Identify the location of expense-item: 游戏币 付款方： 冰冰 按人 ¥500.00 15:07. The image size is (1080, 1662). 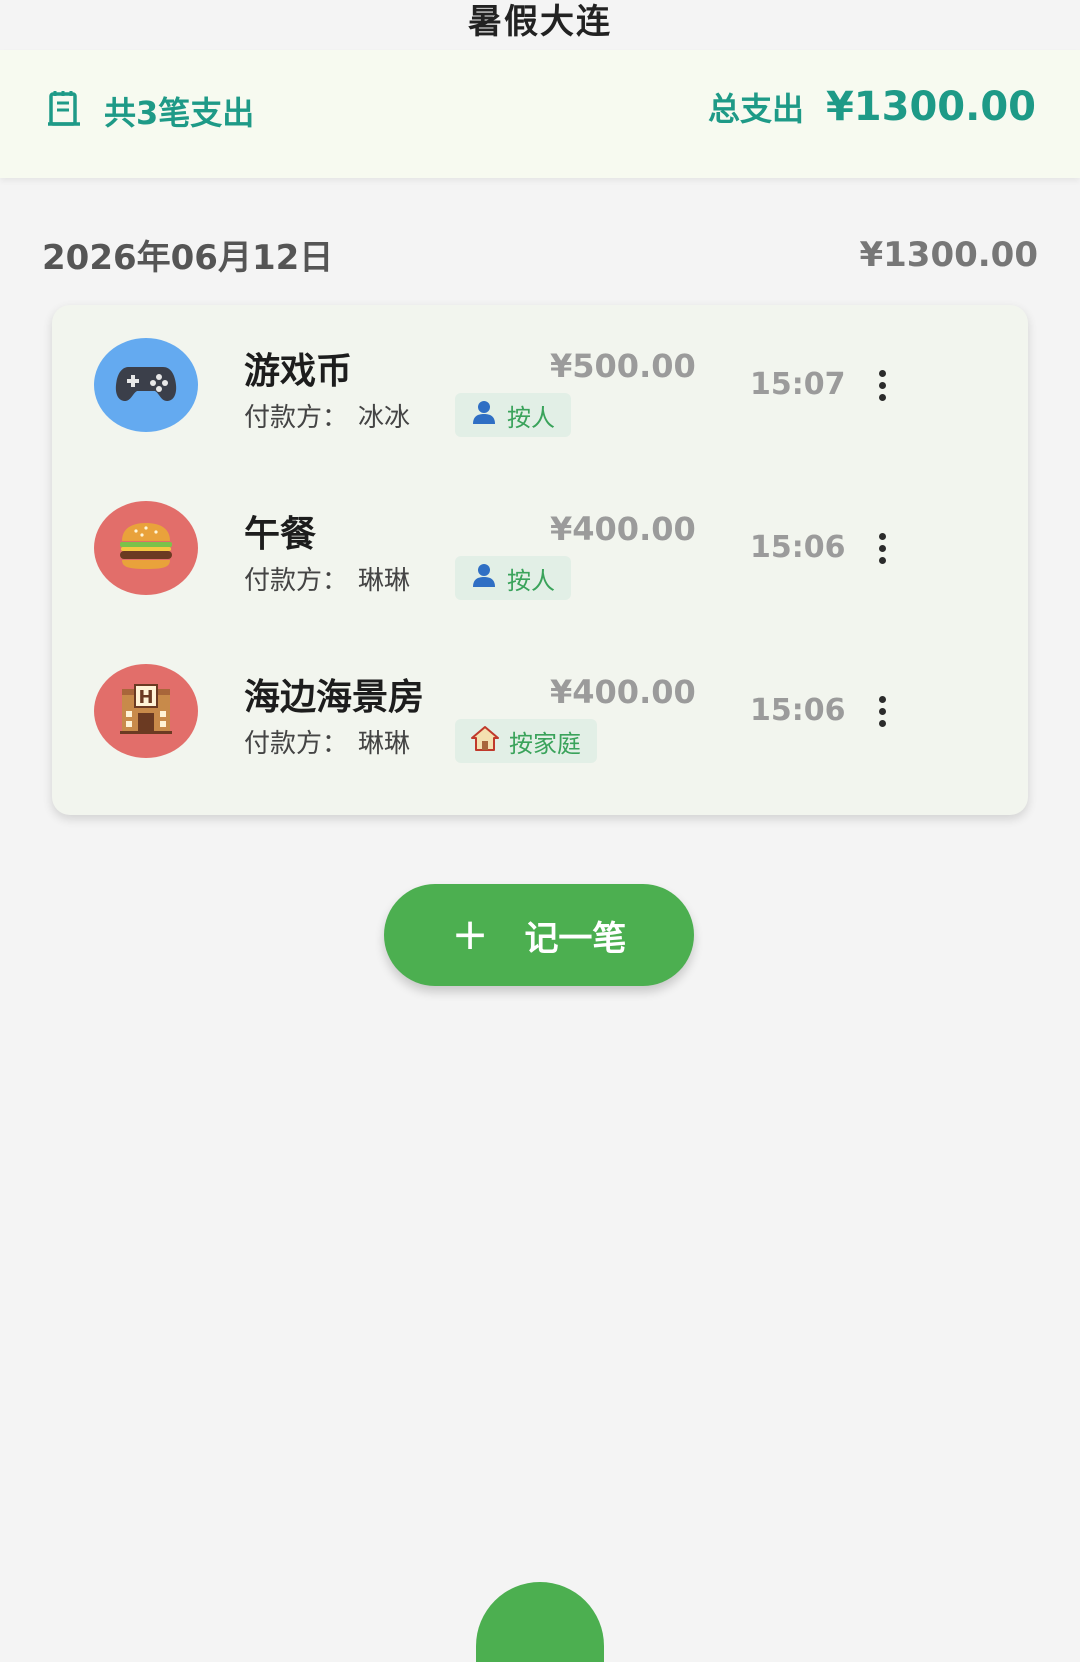
(540, 389).